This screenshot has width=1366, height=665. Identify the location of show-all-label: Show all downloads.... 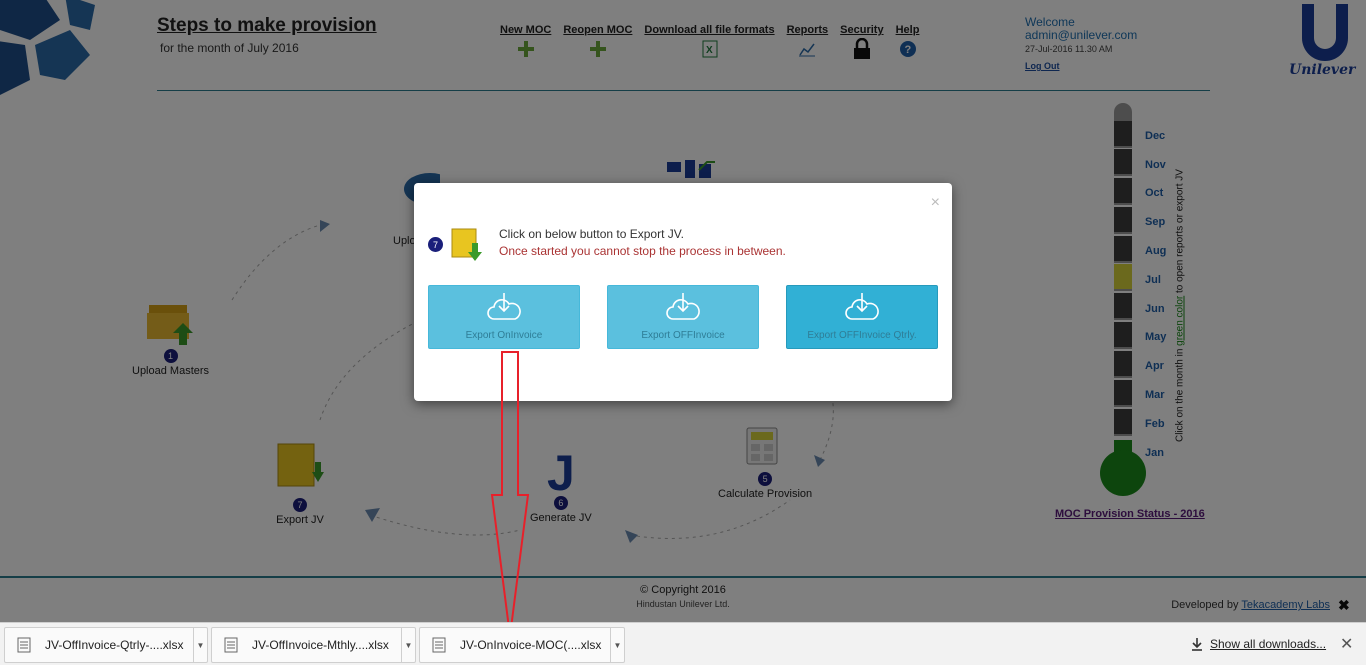
(1268, 644).